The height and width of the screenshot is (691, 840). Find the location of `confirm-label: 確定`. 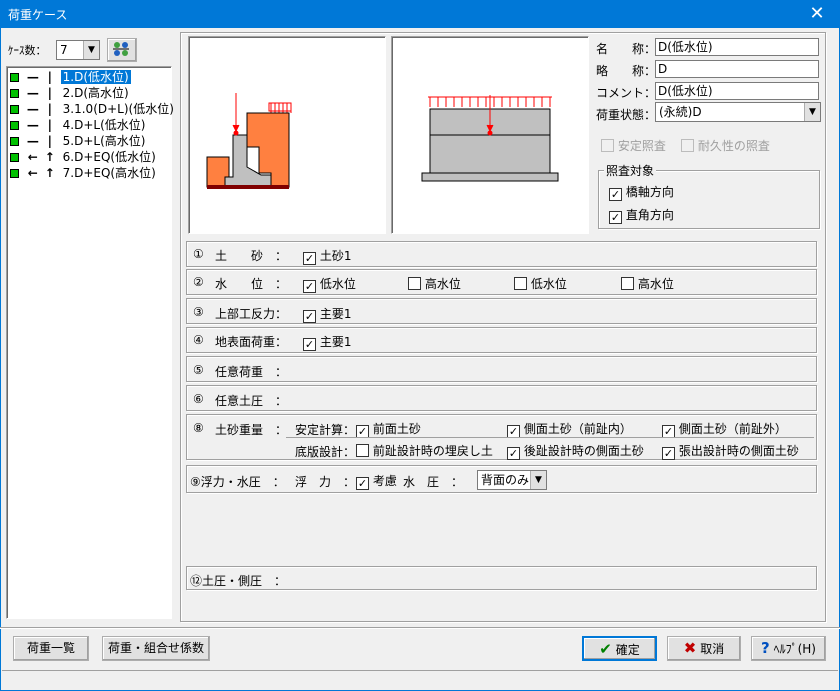

confirm-label: 確定 is located at coordinates (627, 650).